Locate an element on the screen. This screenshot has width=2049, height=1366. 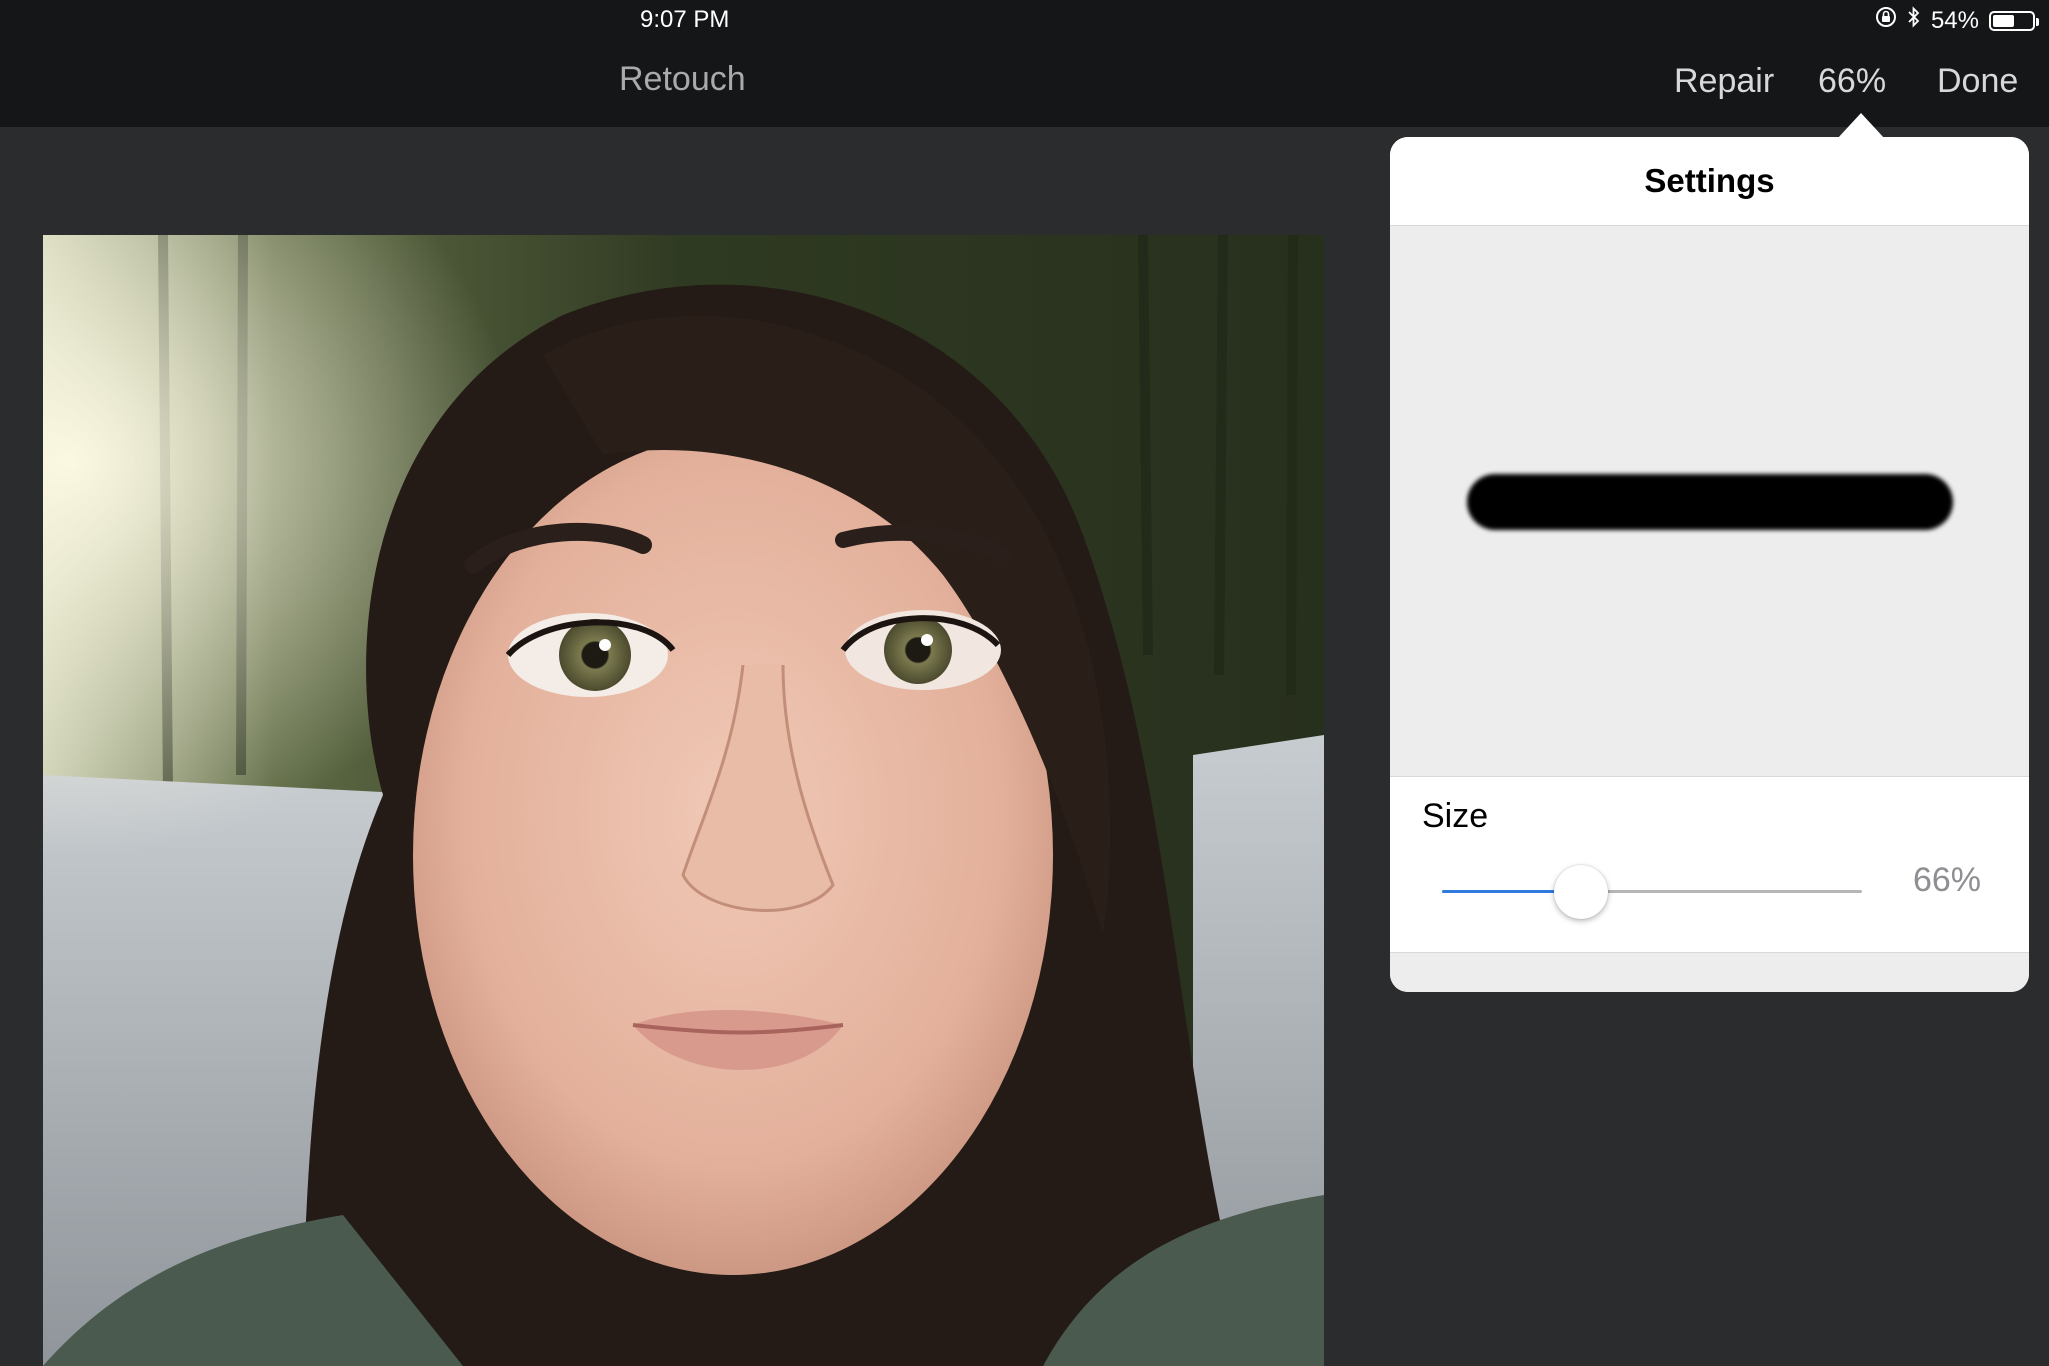
size-label: Size is located at coordinates (1455, 816).